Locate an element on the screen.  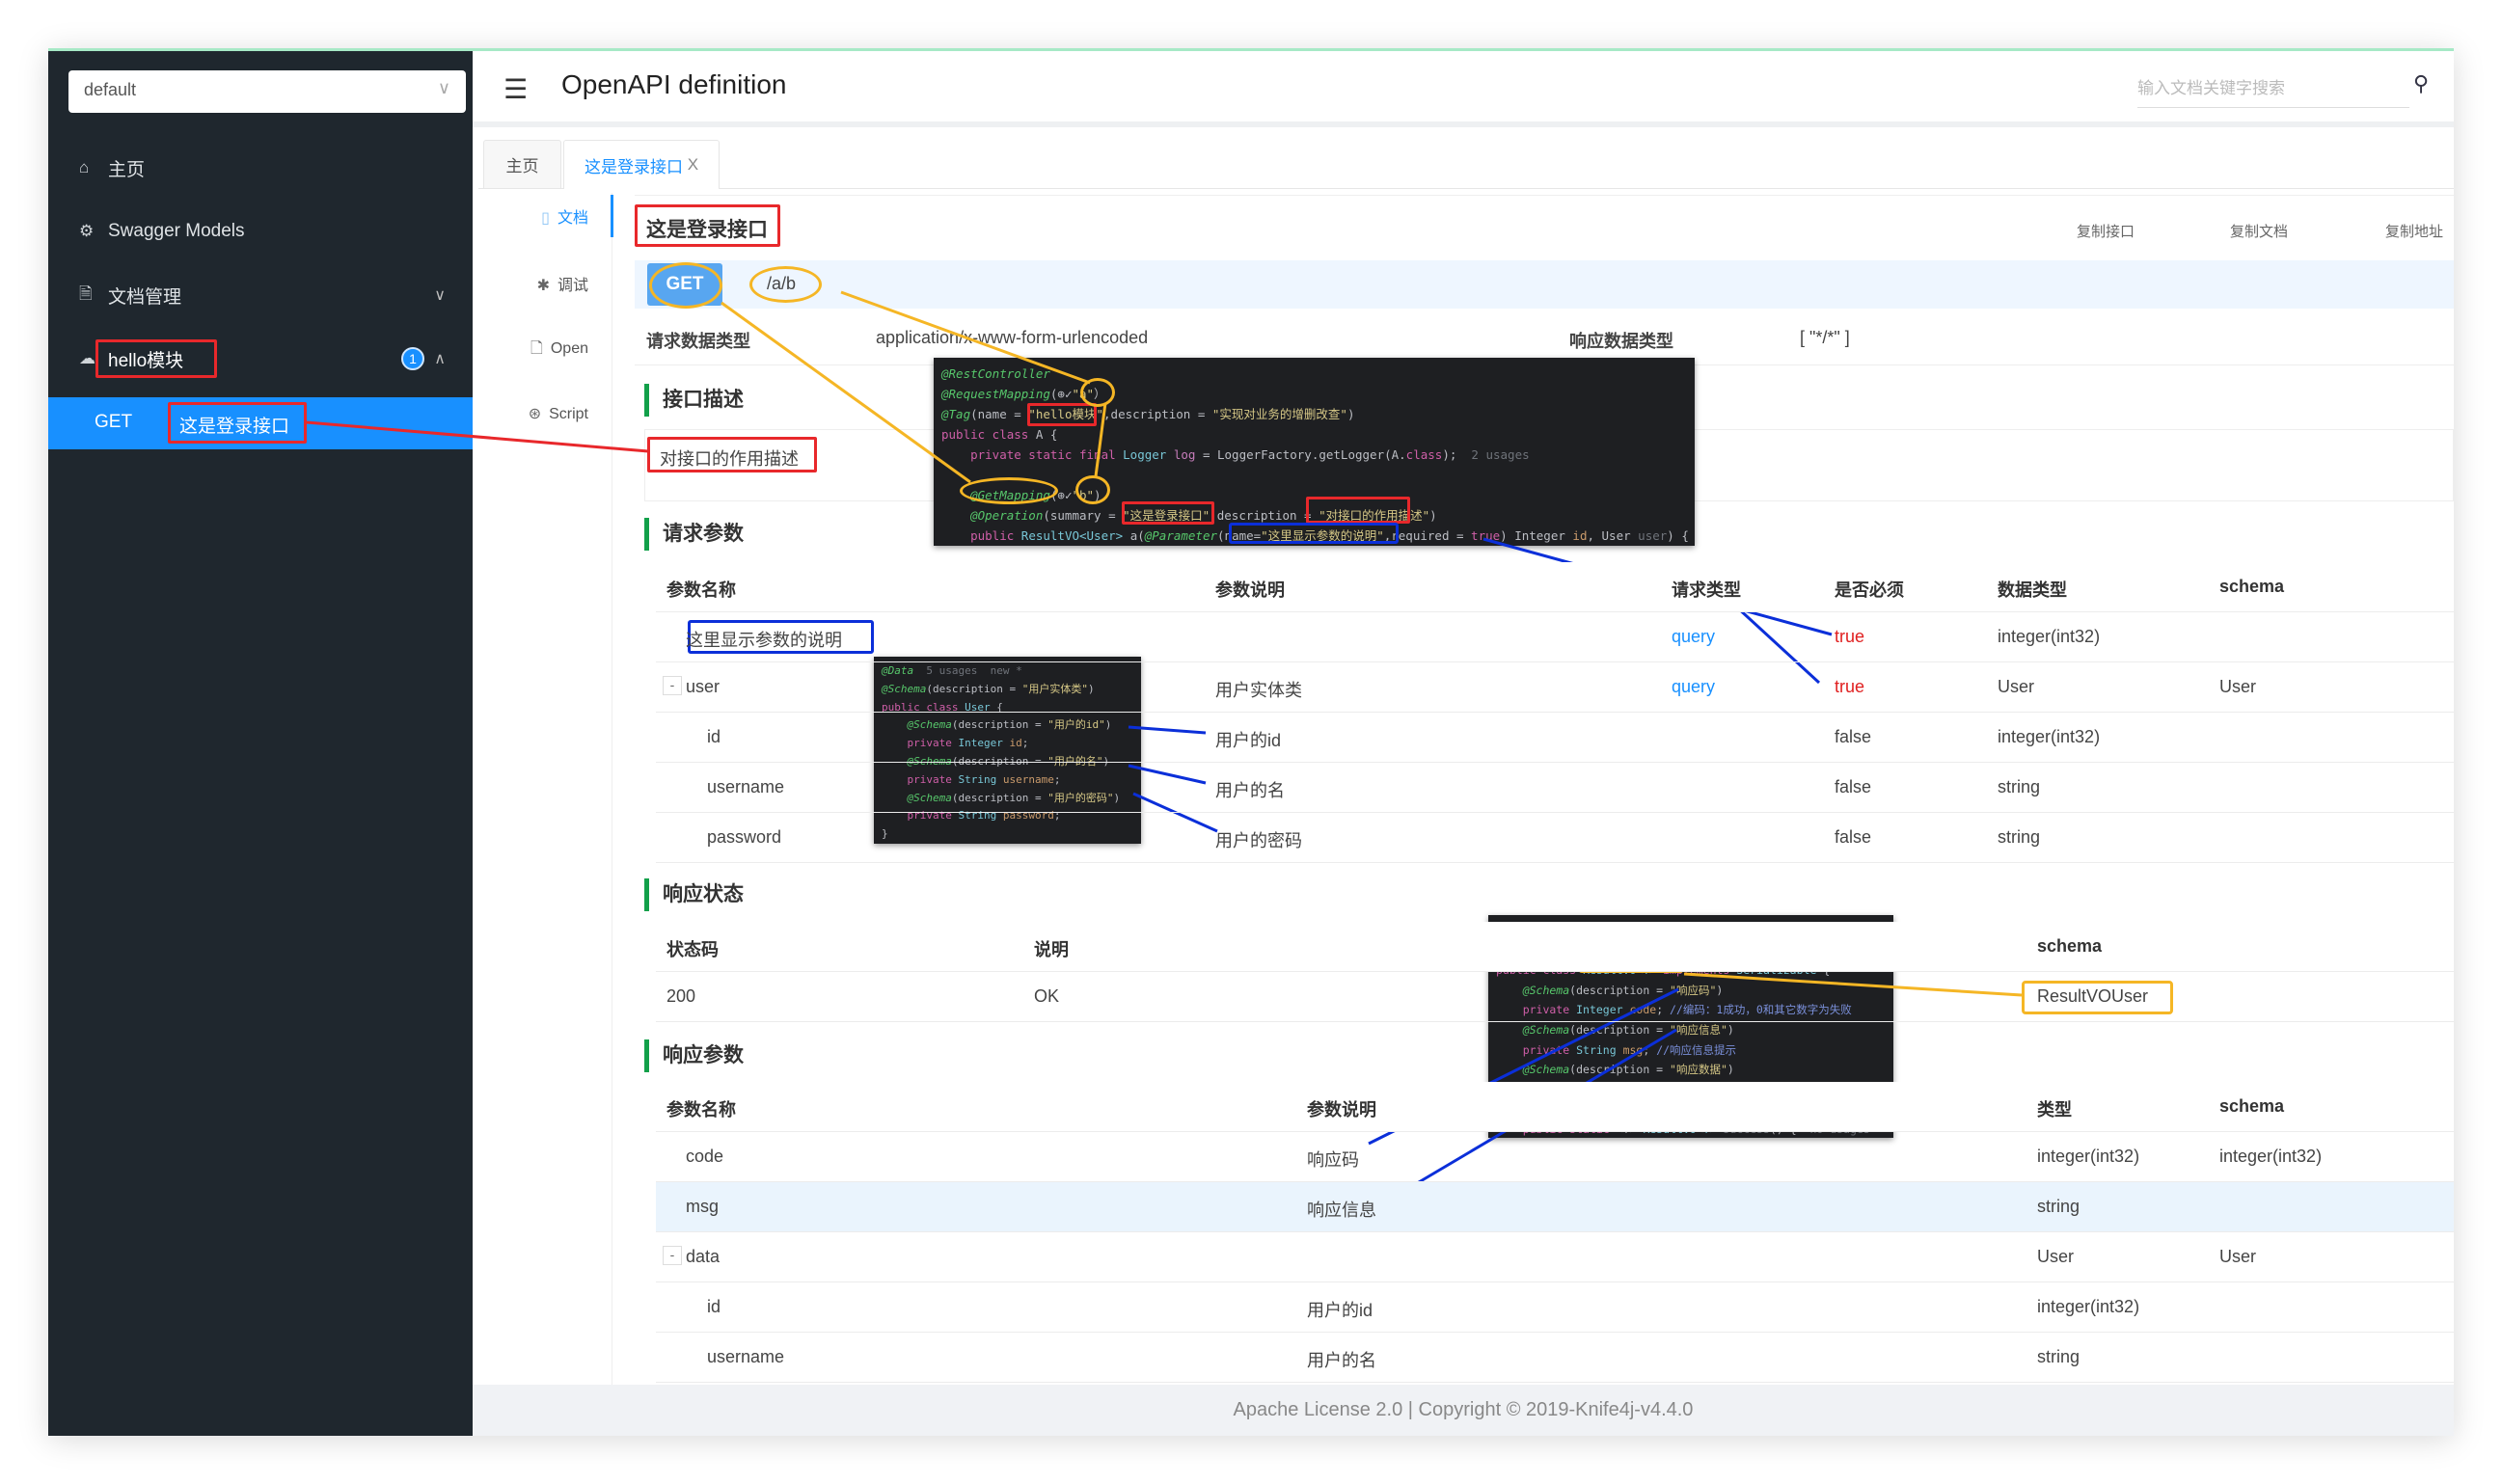
search-icon: ⚲ is located at coordinates (2421, 83).